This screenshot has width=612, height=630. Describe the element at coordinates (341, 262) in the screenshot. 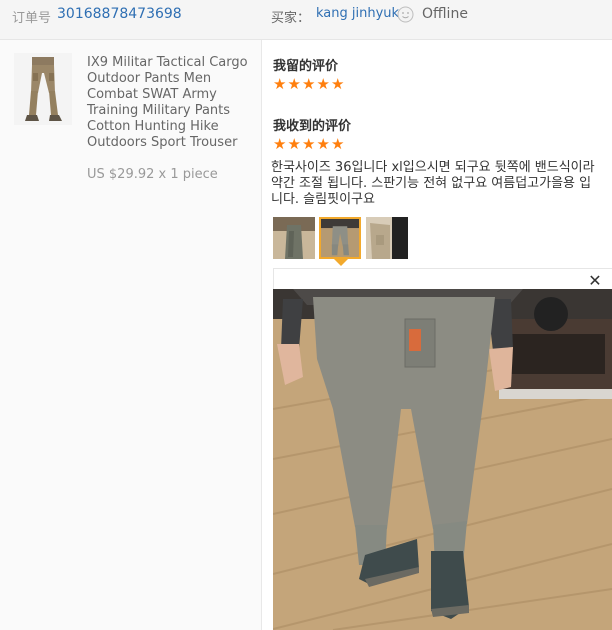

I see `selected-thumb-pointer` at that location.